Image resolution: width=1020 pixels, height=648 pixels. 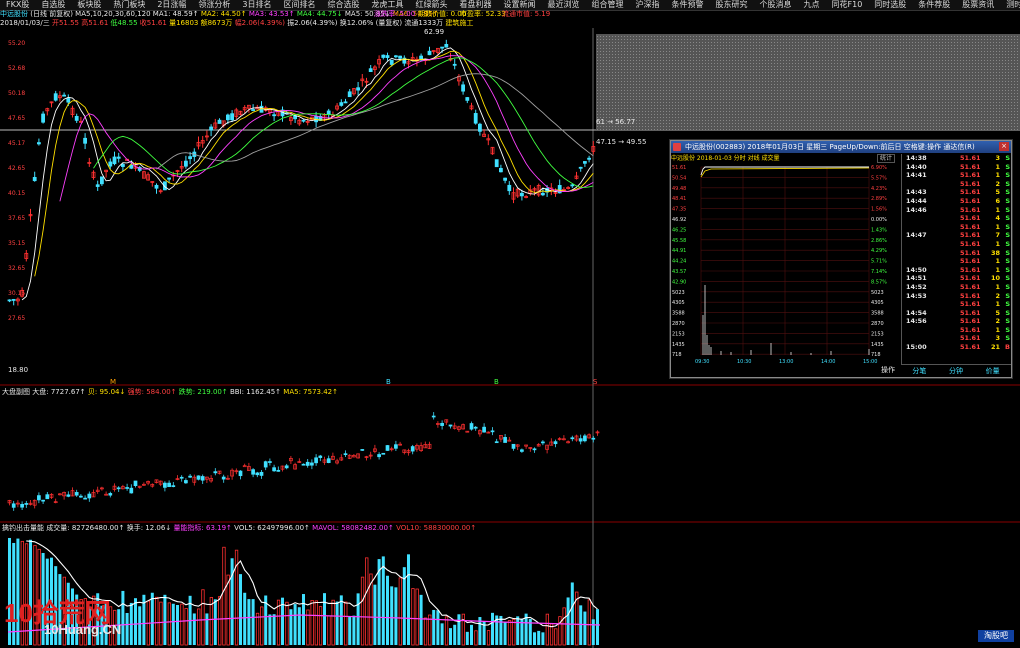 What do you see at coordinates (16, 43) in the screenshot?
I see `price-tick-0: 55.20` at bounding box center [16, 43].